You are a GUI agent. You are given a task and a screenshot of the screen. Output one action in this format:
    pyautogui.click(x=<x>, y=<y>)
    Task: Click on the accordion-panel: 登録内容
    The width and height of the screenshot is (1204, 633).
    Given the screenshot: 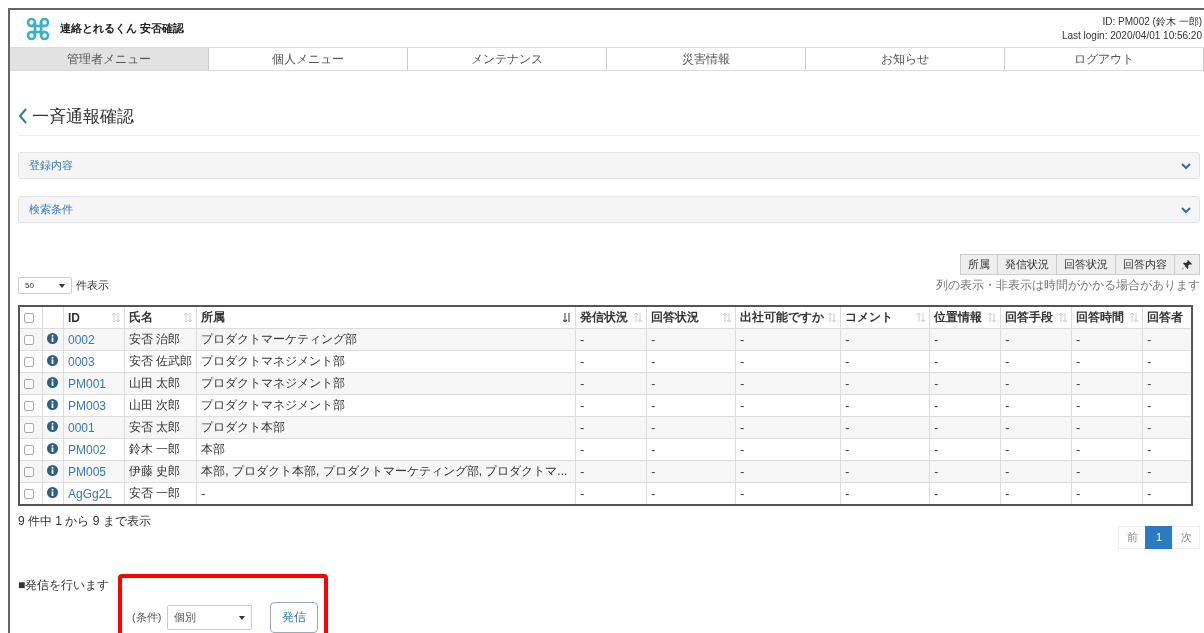 What is the action you would take?
    pyautogui.click(x=609, y=165)
    